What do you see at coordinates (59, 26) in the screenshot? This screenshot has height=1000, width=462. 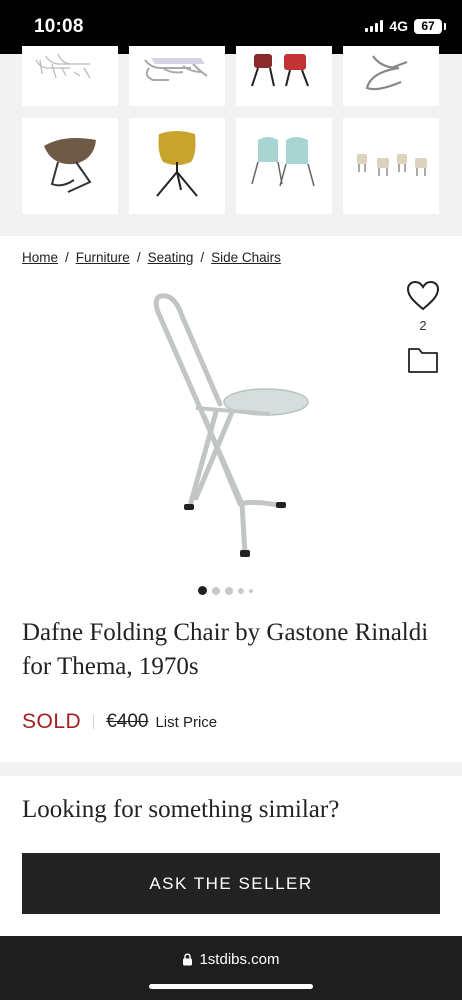 I see `status-time: 10:08` at bounding box center [59, 26].